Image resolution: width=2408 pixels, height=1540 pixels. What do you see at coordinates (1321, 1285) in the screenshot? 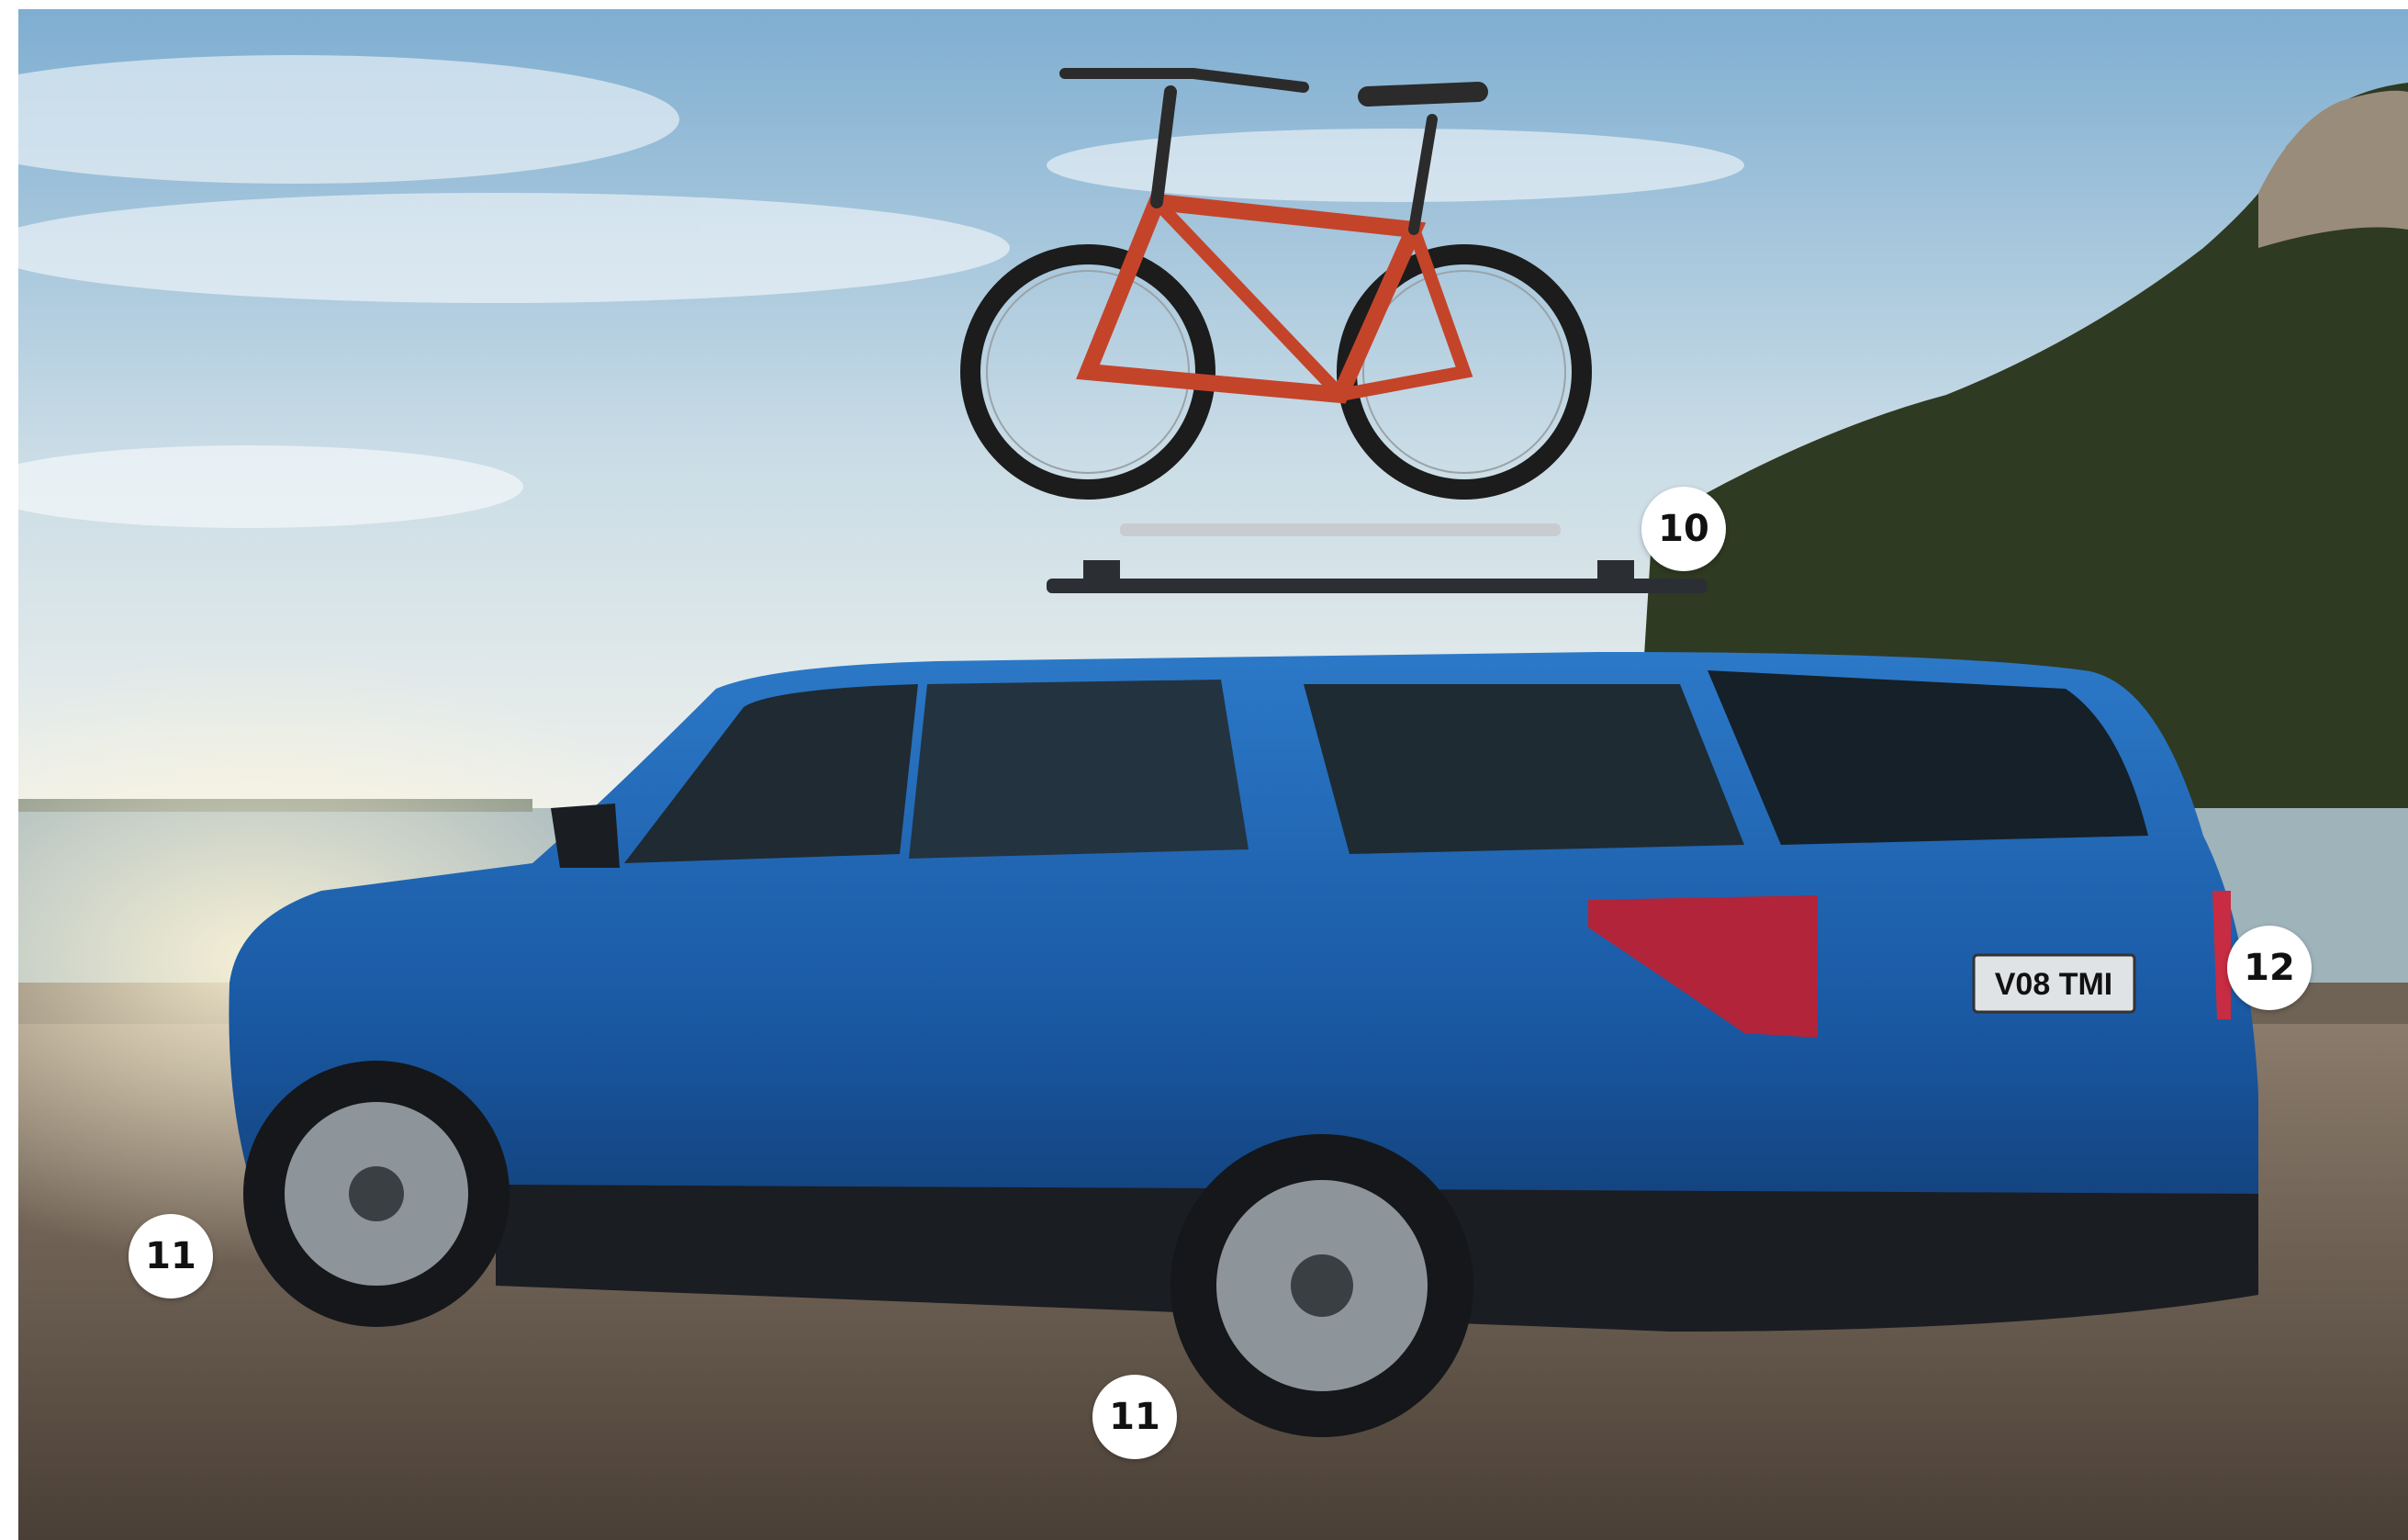
I see `rear-wheel` at bounding box center [1321, 1285].